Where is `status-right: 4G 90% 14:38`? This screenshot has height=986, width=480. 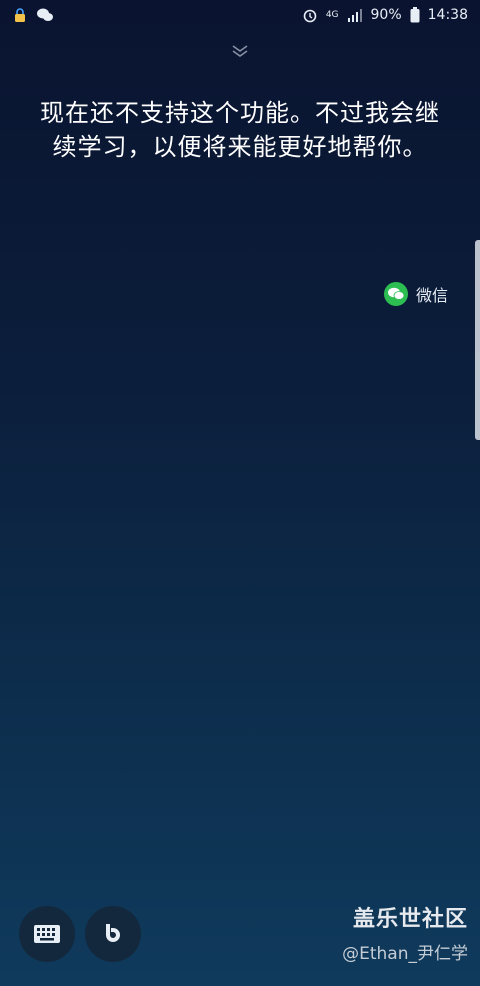
status-right: 4G 90% 14:38 is located at coordinates (385, 15).